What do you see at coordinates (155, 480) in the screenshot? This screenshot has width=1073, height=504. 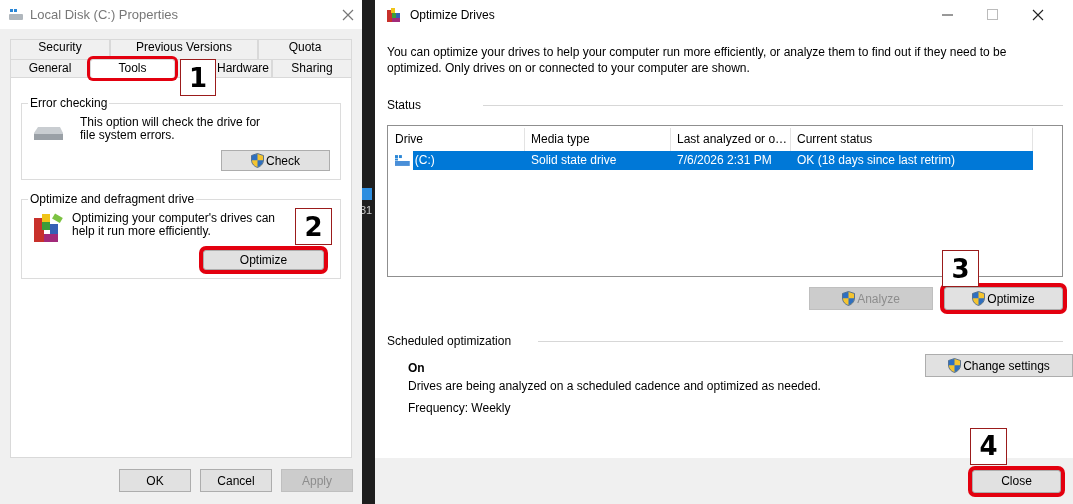 I see `dialog-button: OK` at bounding box center [155, 480].